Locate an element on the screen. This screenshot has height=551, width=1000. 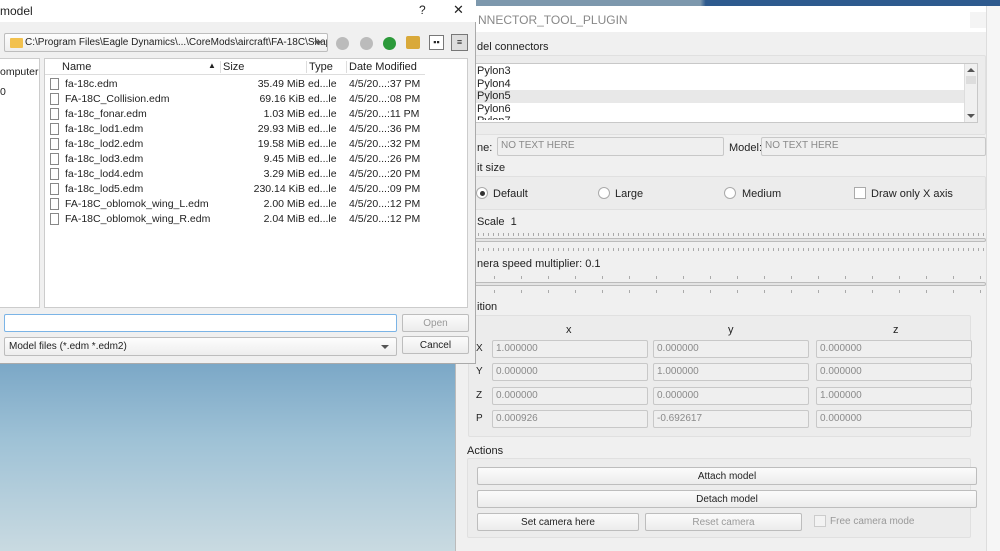
cancel-button: Cancel is located at coordinates (435, 345).